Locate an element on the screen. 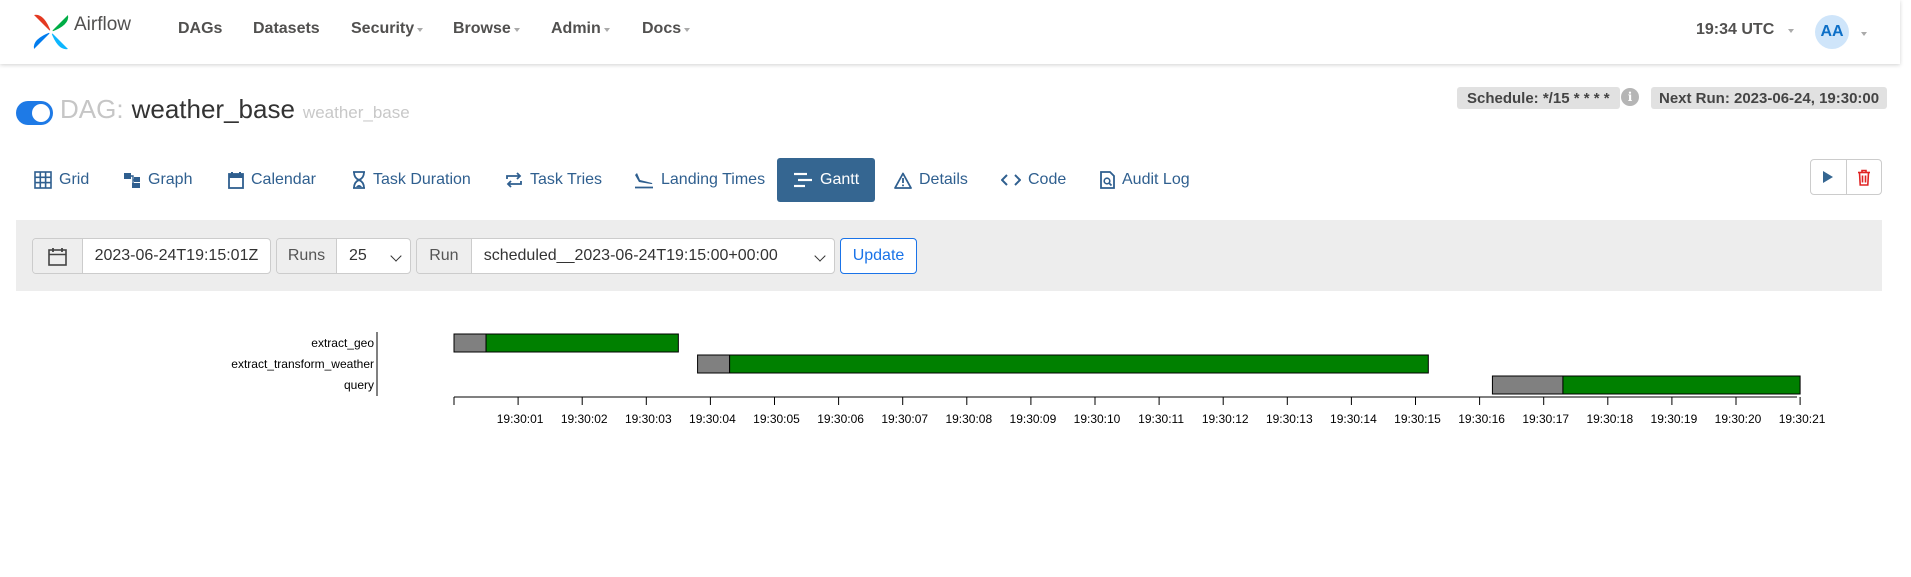 Image resolution: width=1911 pixels, height=577 pixels. trash-icon is located at coordinates (1863, 177).